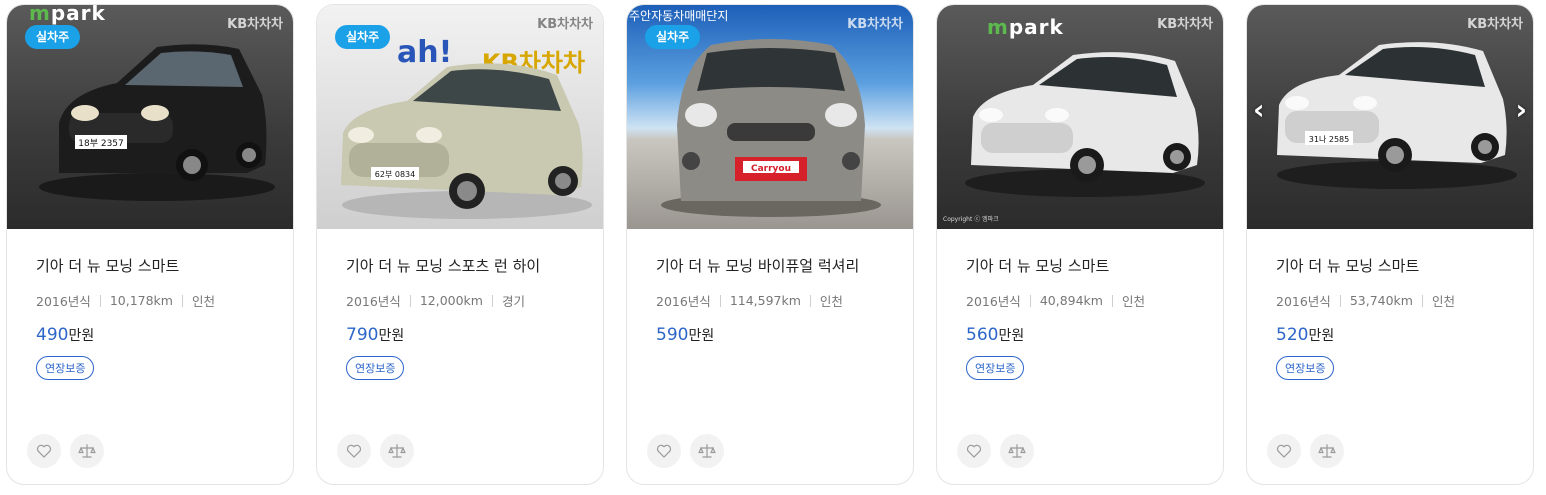 The width and height of the screenshot is (1546, 495). What do you see at coordinates (1085, 124) in the screenshot?
I see `car-illustration` at bounding box center [1085, 124].